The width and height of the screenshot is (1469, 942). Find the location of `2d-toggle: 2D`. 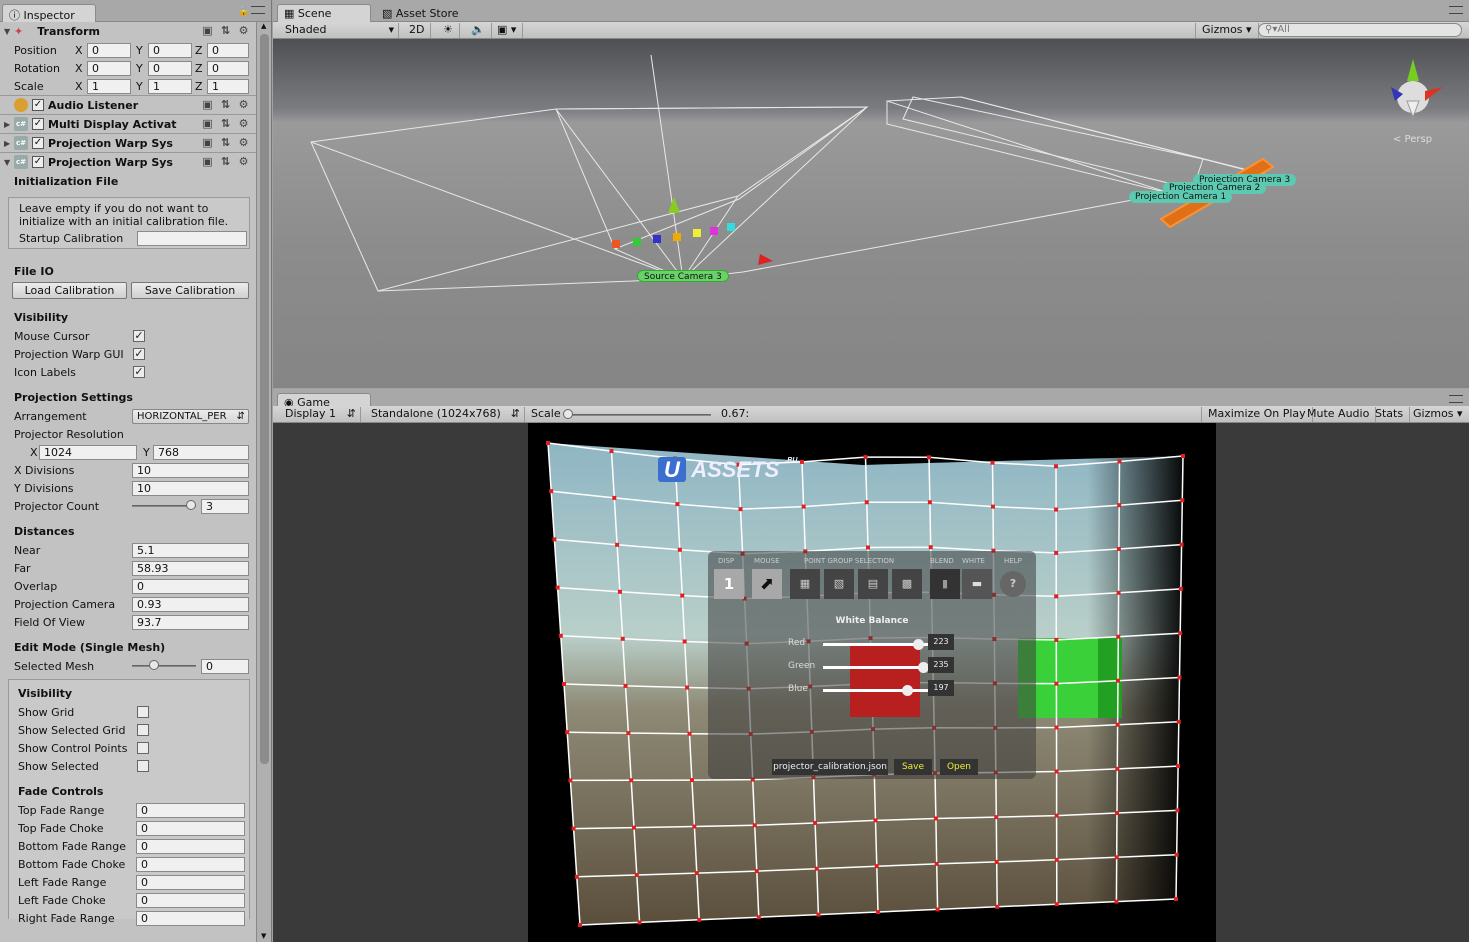

2d-toggle: 2D is located at coordinates (417, 30).